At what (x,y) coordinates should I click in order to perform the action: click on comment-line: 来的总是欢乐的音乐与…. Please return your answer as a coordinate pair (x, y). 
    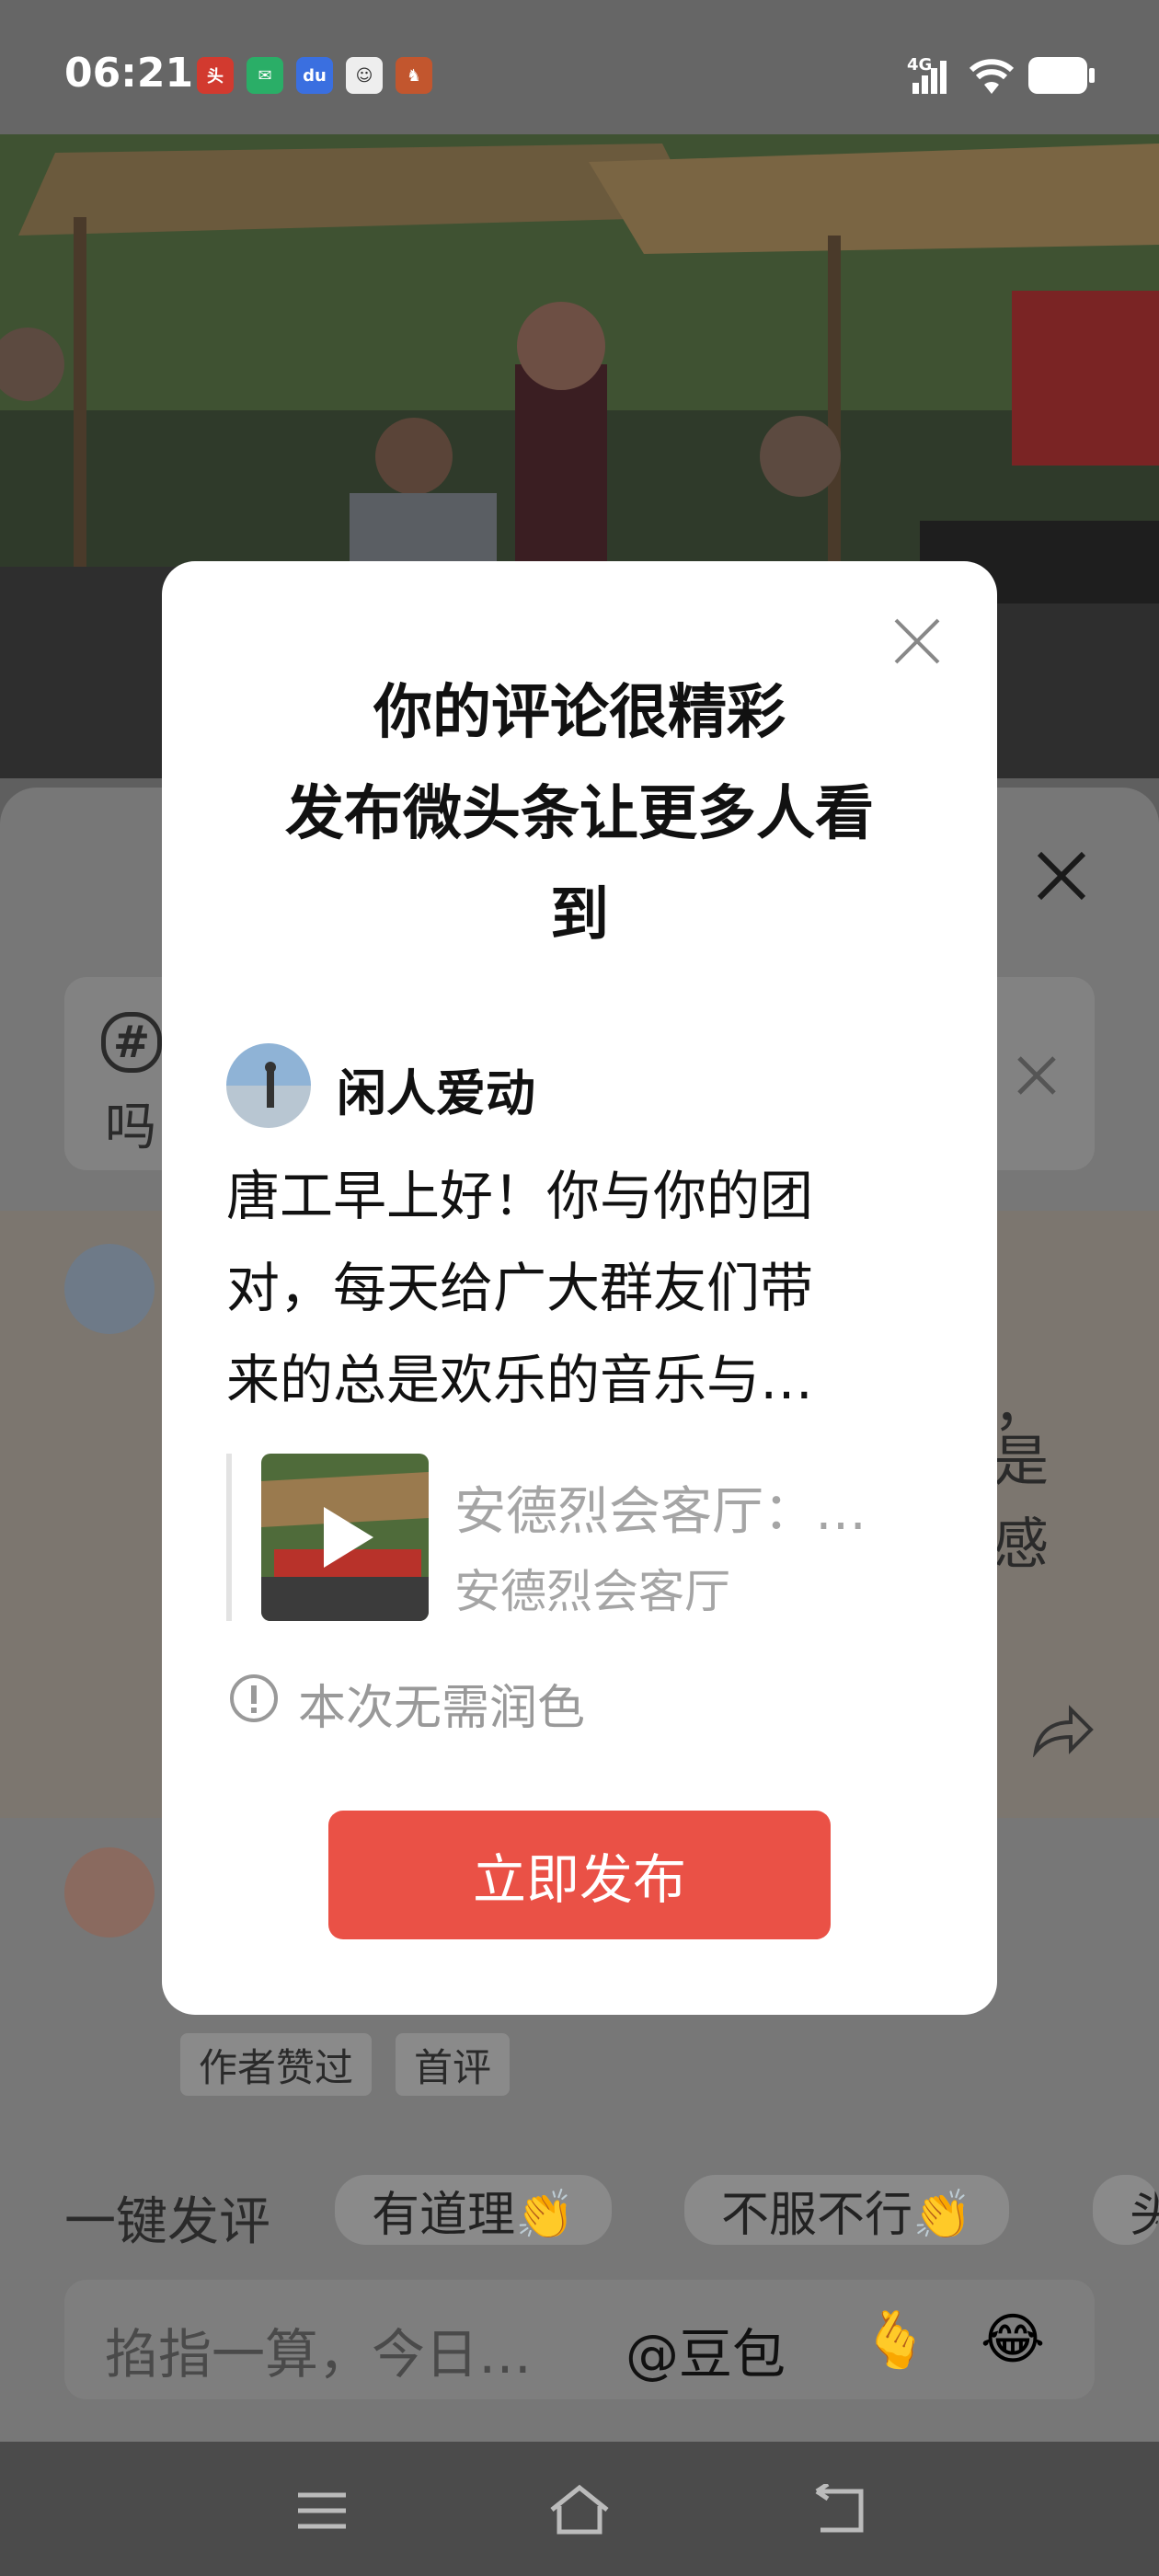
    Looking at the image, I should click on (520, 1380).